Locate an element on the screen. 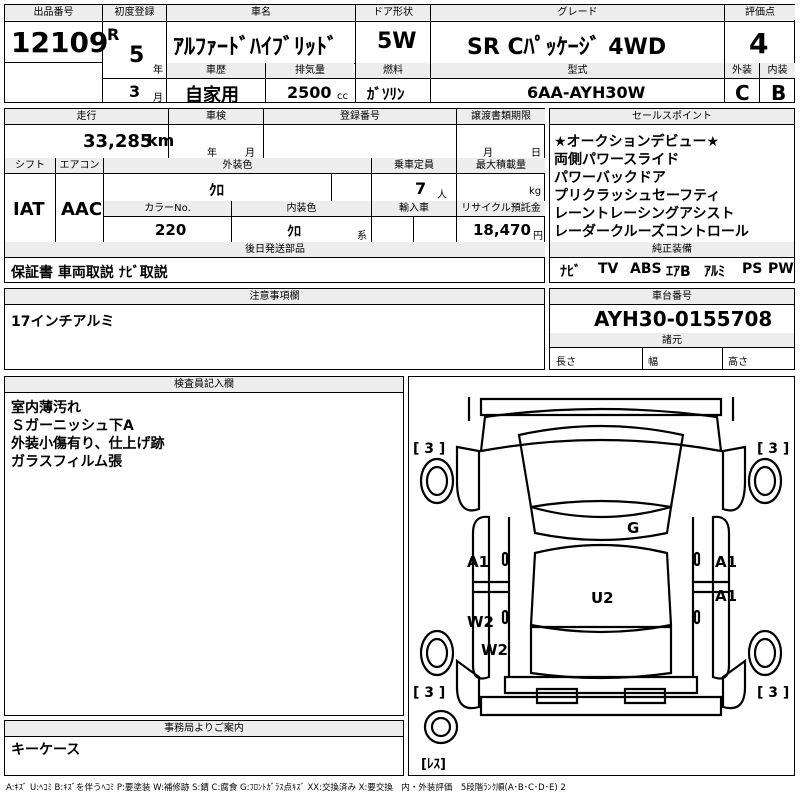 This screenshot has width=800, height=800. equipment-airbag: ｴｱB is located at coordinates (678, 272).